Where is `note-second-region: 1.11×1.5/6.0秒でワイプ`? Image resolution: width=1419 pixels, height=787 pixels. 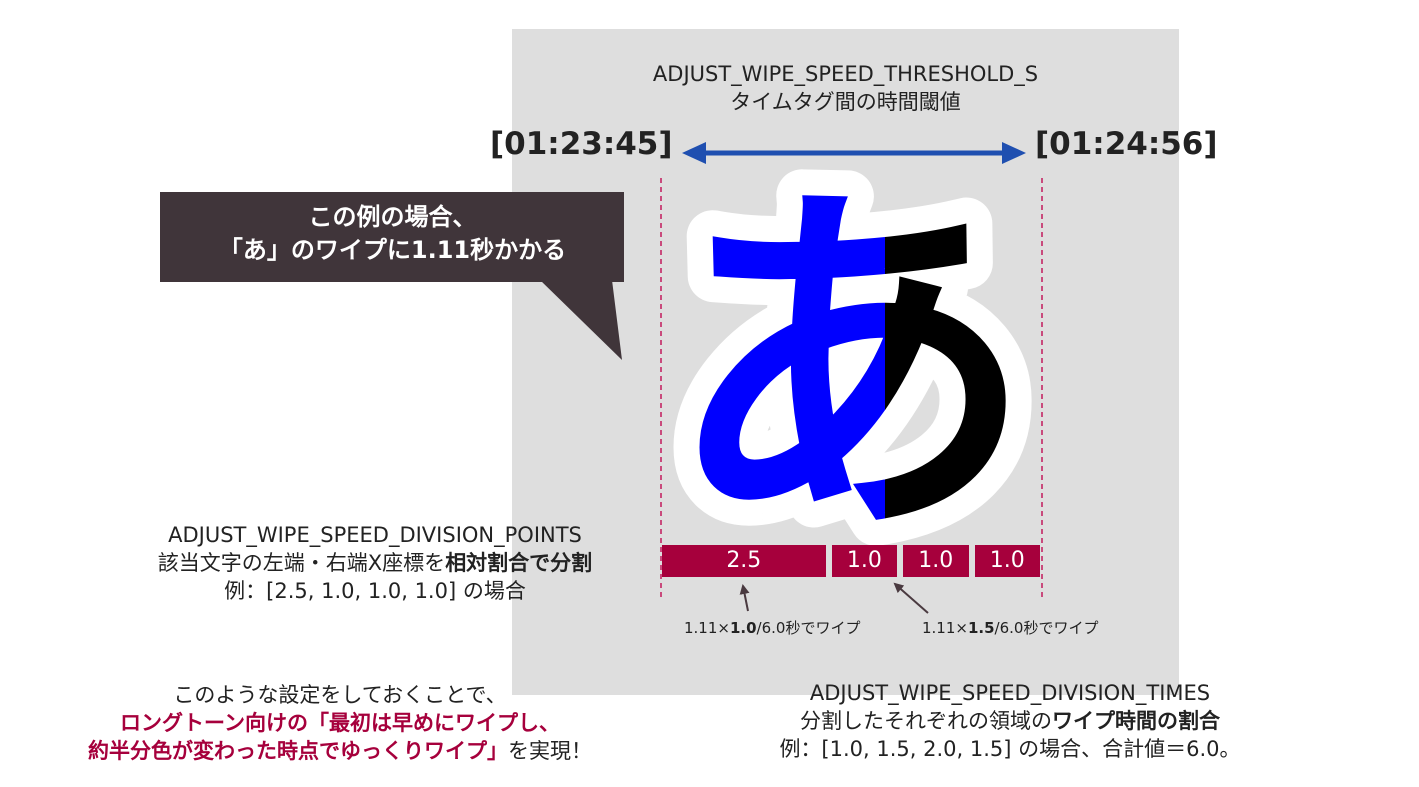 note-second-region: 1.11×1.5/6.0秒でワイプ is located at coordinates (1010, 628).